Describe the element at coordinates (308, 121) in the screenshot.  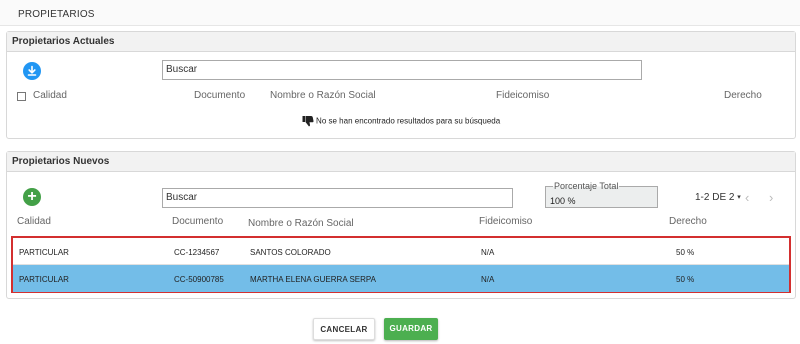
I see `thumbs-down-icon` at that location.